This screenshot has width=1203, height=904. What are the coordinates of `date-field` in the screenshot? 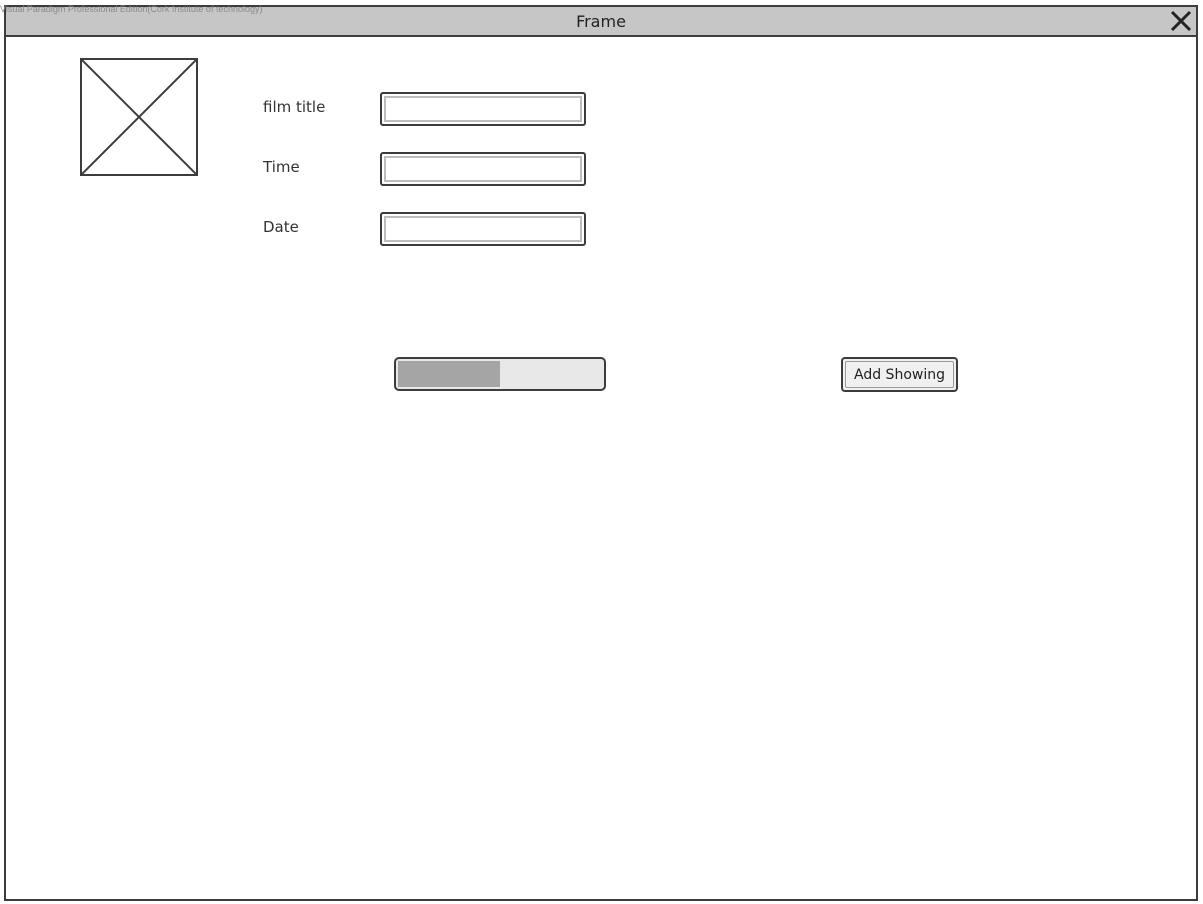 It's located at (483, 229).